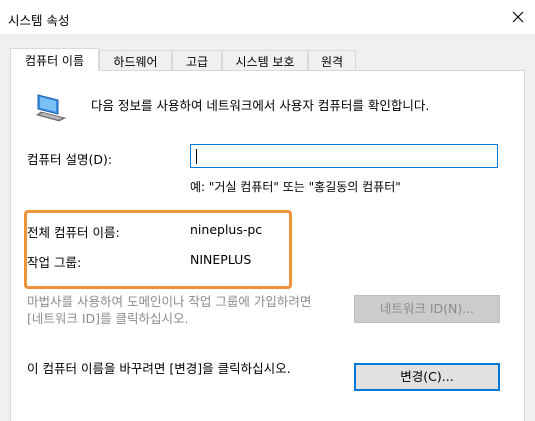  I want to click on close-icon, so click(518, 17).